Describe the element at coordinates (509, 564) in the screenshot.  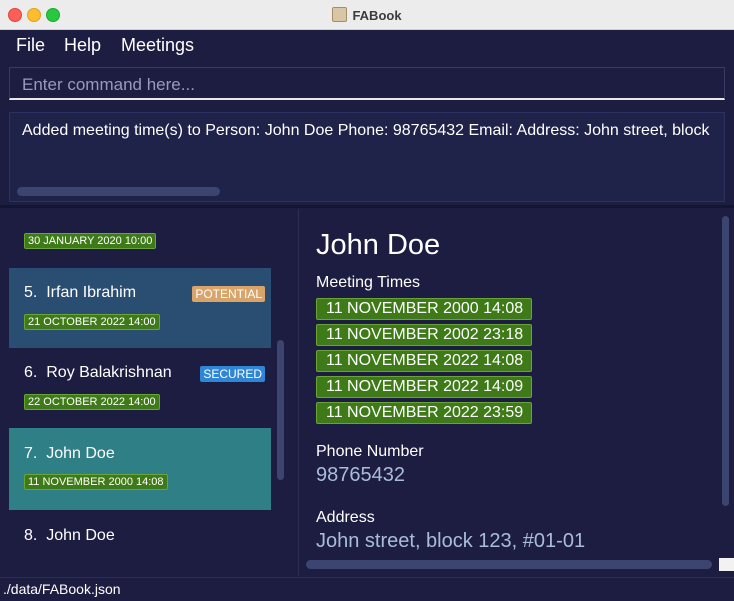
I see `detail-horizontal-scrollbar` at that location.